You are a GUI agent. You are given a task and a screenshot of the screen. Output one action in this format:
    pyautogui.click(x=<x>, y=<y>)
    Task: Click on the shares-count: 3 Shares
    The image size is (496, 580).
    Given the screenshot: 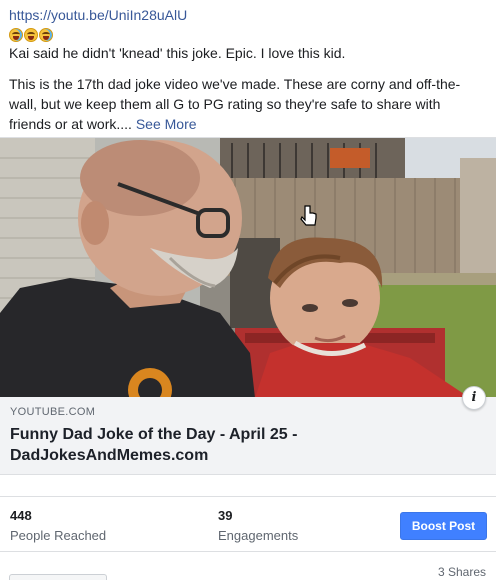 What is the action you would take?
    pyautogui.click(x=462, y=572)
    